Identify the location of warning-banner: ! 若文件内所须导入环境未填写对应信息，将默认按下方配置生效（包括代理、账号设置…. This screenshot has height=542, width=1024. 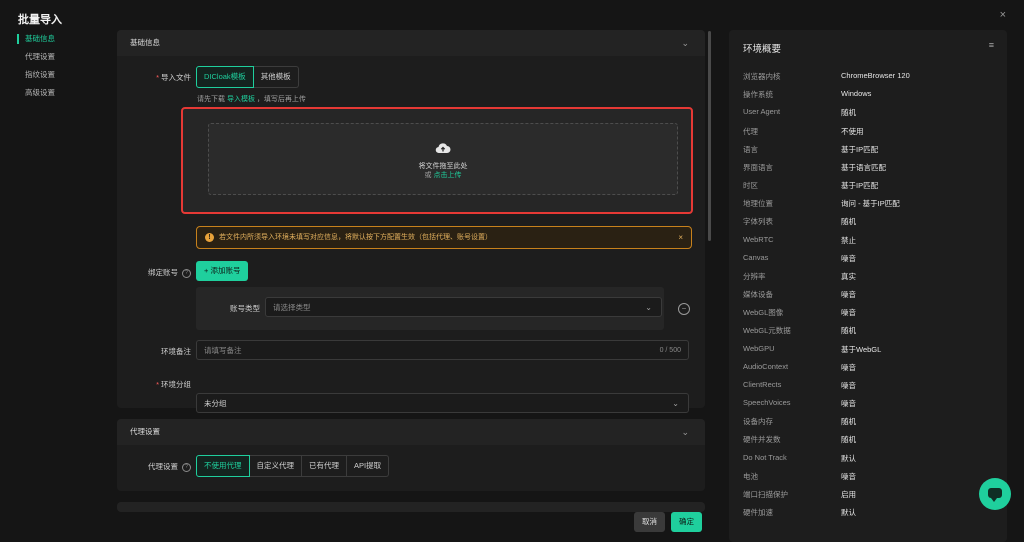
(444, 237).